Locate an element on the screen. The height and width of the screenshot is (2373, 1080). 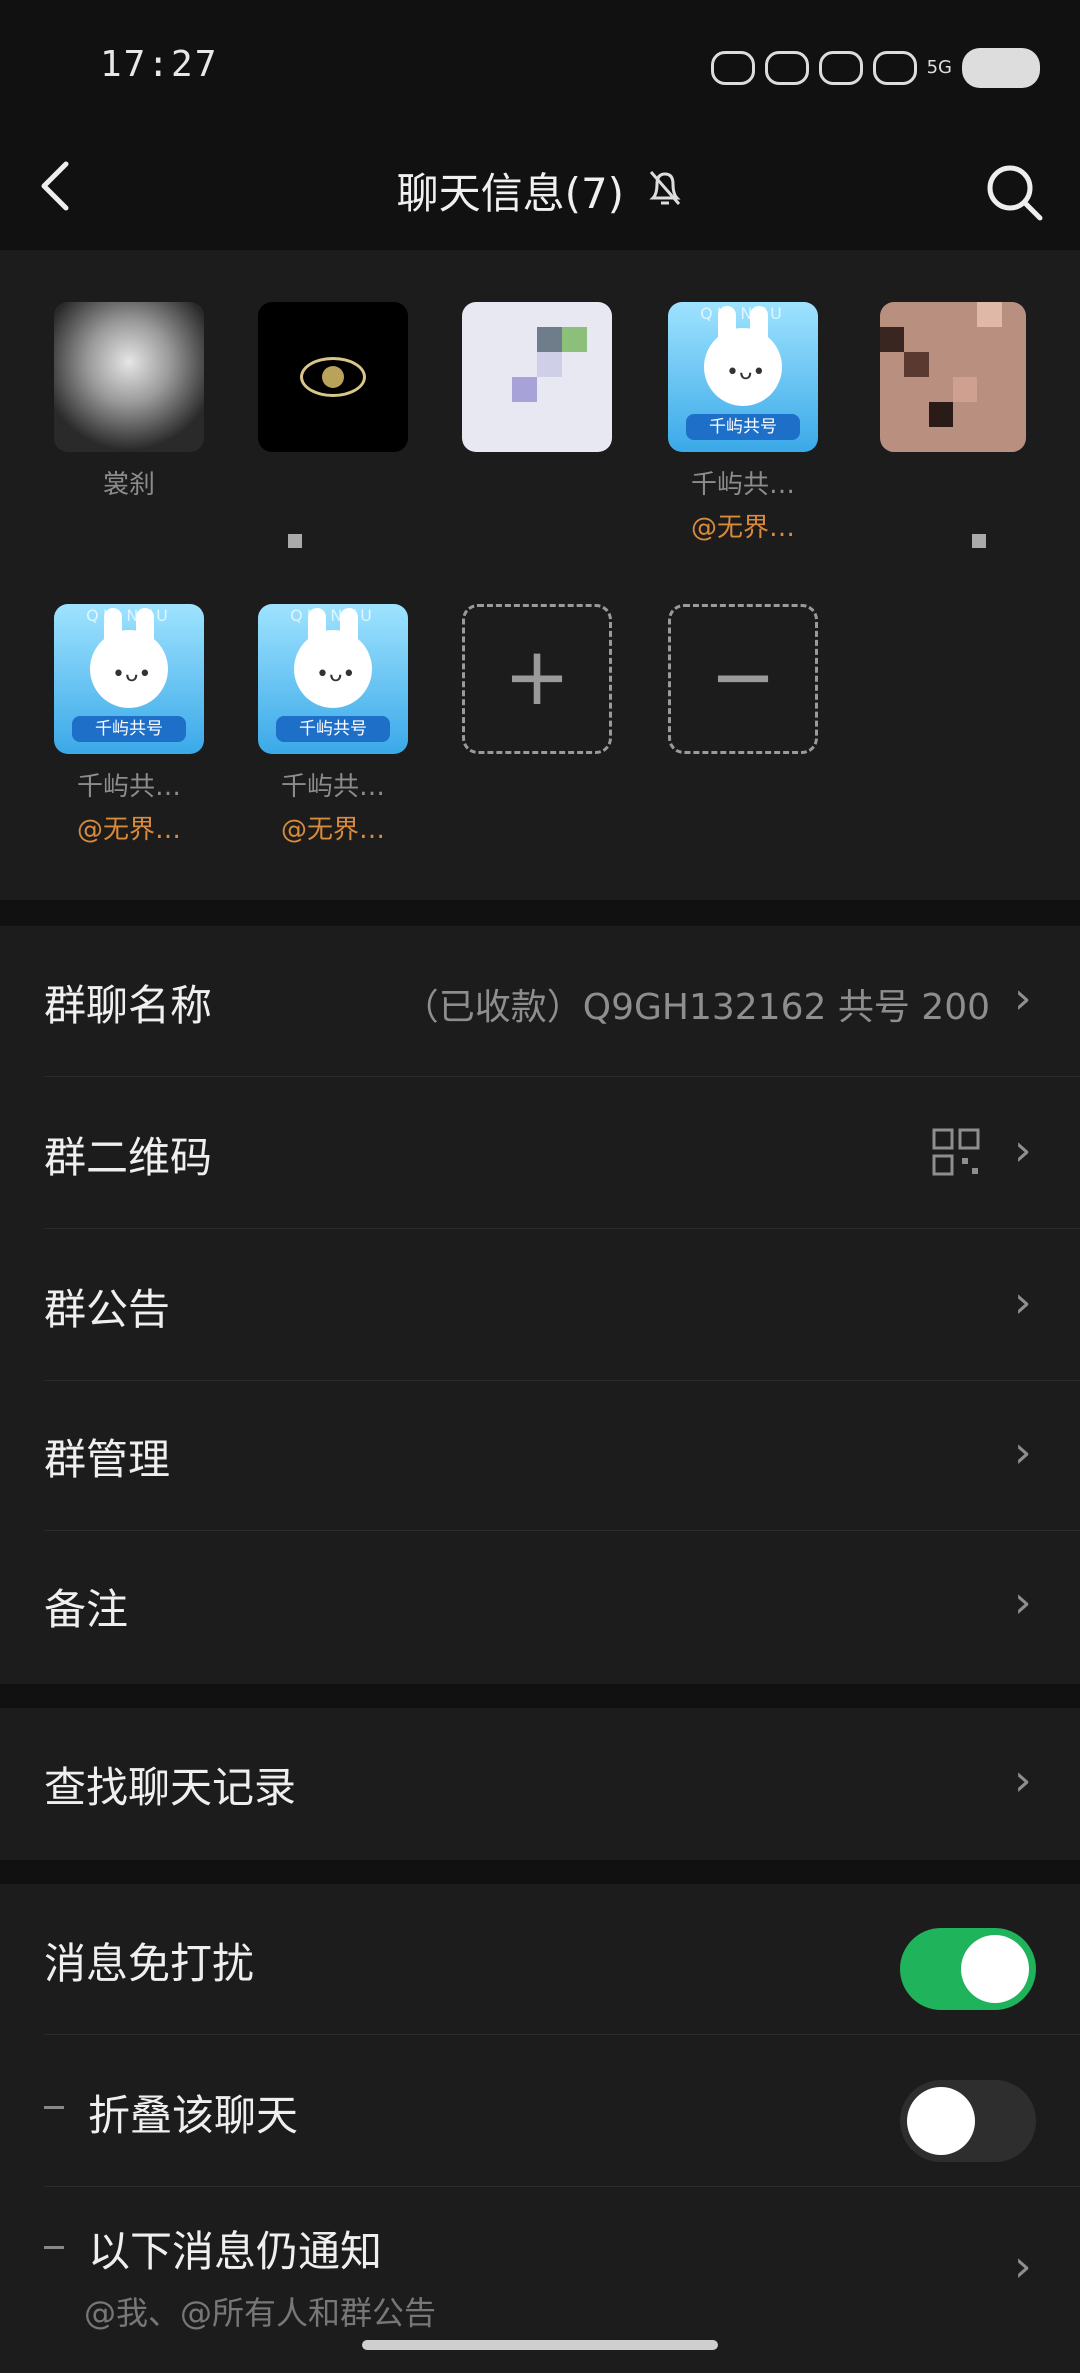
member-item: 裳刹 is located at coordinates (129, 401).